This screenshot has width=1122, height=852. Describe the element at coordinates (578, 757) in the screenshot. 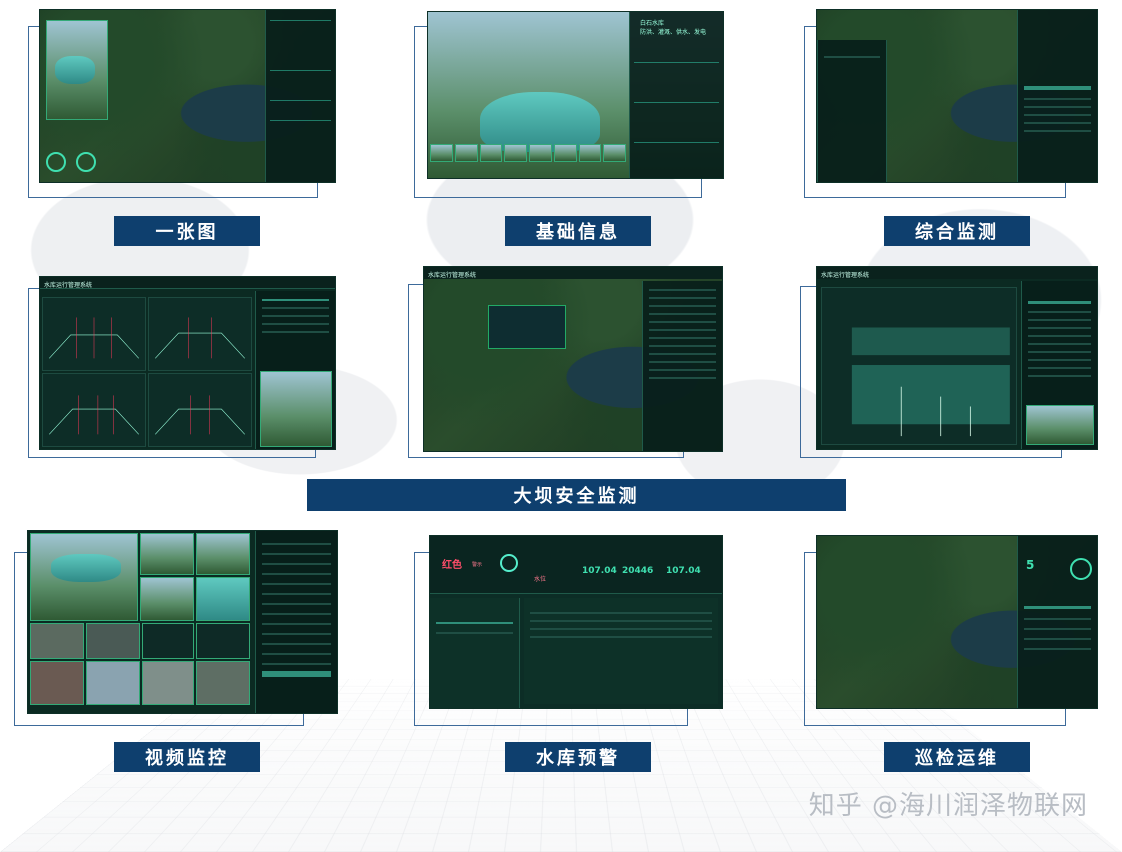

I see `label-warning: 水库预警` at that location.